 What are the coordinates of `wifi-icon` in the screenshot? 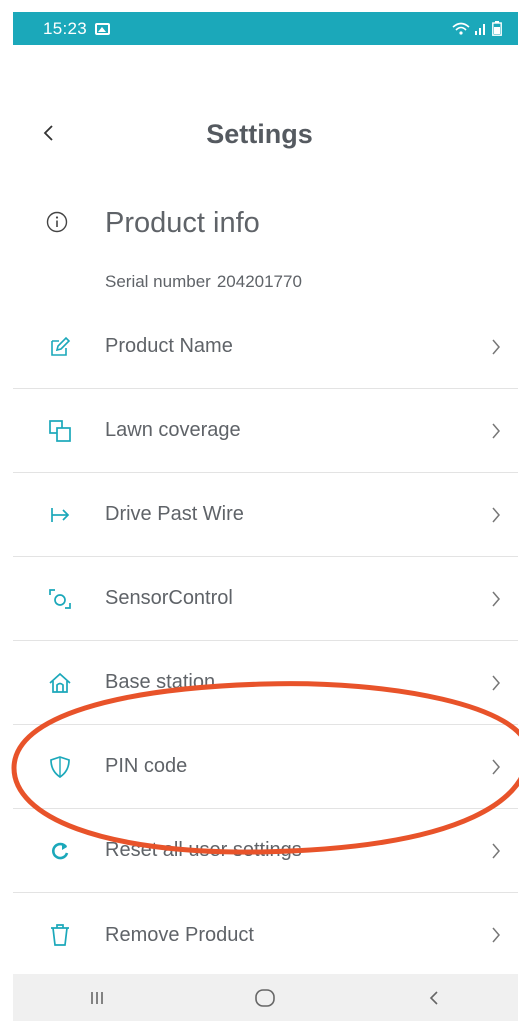 It's located at (461, 28).